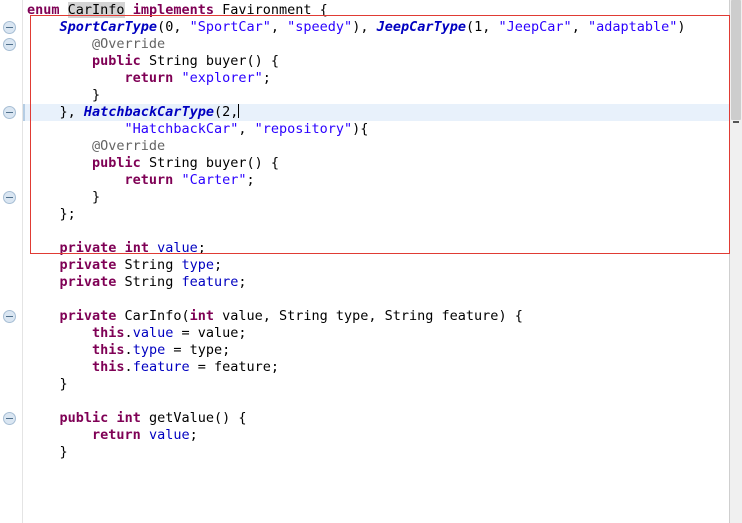 The height and width of the screenshot is (523, 742). Describe the element at coordinates (11, 261) in the screenshot. I see `folding-gutter` at that location.